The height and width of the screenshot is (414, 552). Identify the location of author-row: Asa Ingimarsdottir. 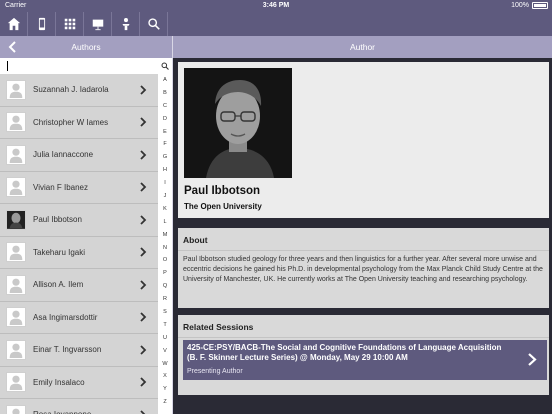
(79, 318).